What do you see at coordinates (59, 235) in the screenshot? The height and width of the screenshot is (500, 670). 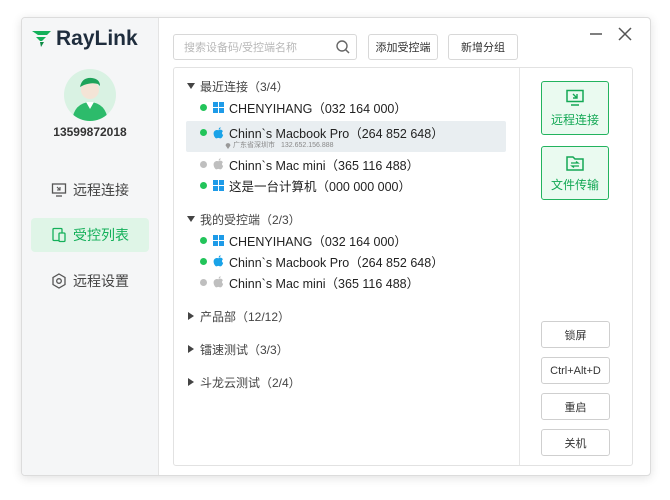 I see `device-list-icon` at bounding box center [59, 235].